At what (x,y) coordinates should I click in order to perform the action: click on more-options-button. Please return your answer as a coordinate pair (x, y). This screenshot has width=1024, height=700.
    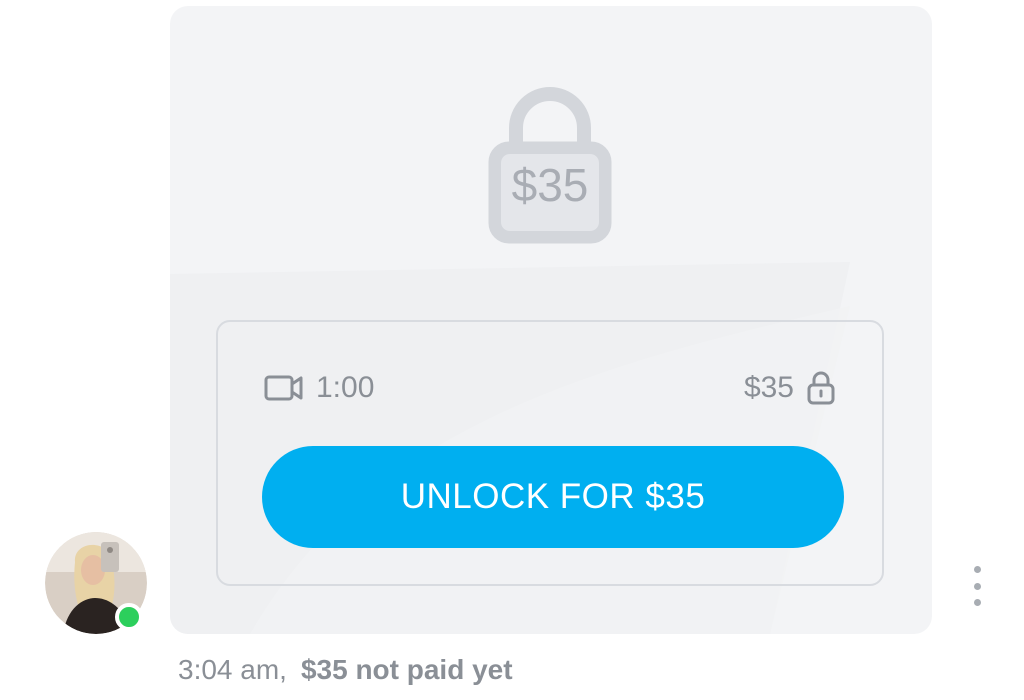
    Looking at the image, I should click on (977, 586).